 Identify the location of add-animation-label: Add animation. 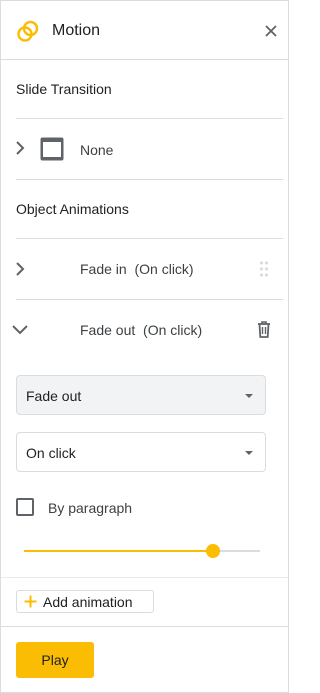
(88, 602).